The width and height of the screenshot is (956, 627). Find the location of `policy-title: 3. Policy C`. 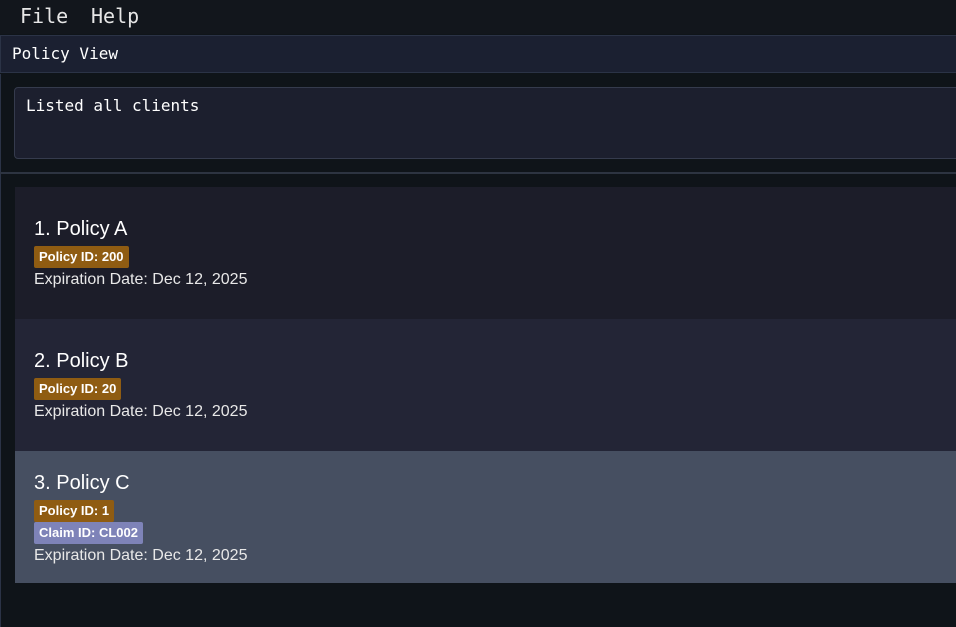

policy-title: 3. Policy C is located at coordinates (82, 483).